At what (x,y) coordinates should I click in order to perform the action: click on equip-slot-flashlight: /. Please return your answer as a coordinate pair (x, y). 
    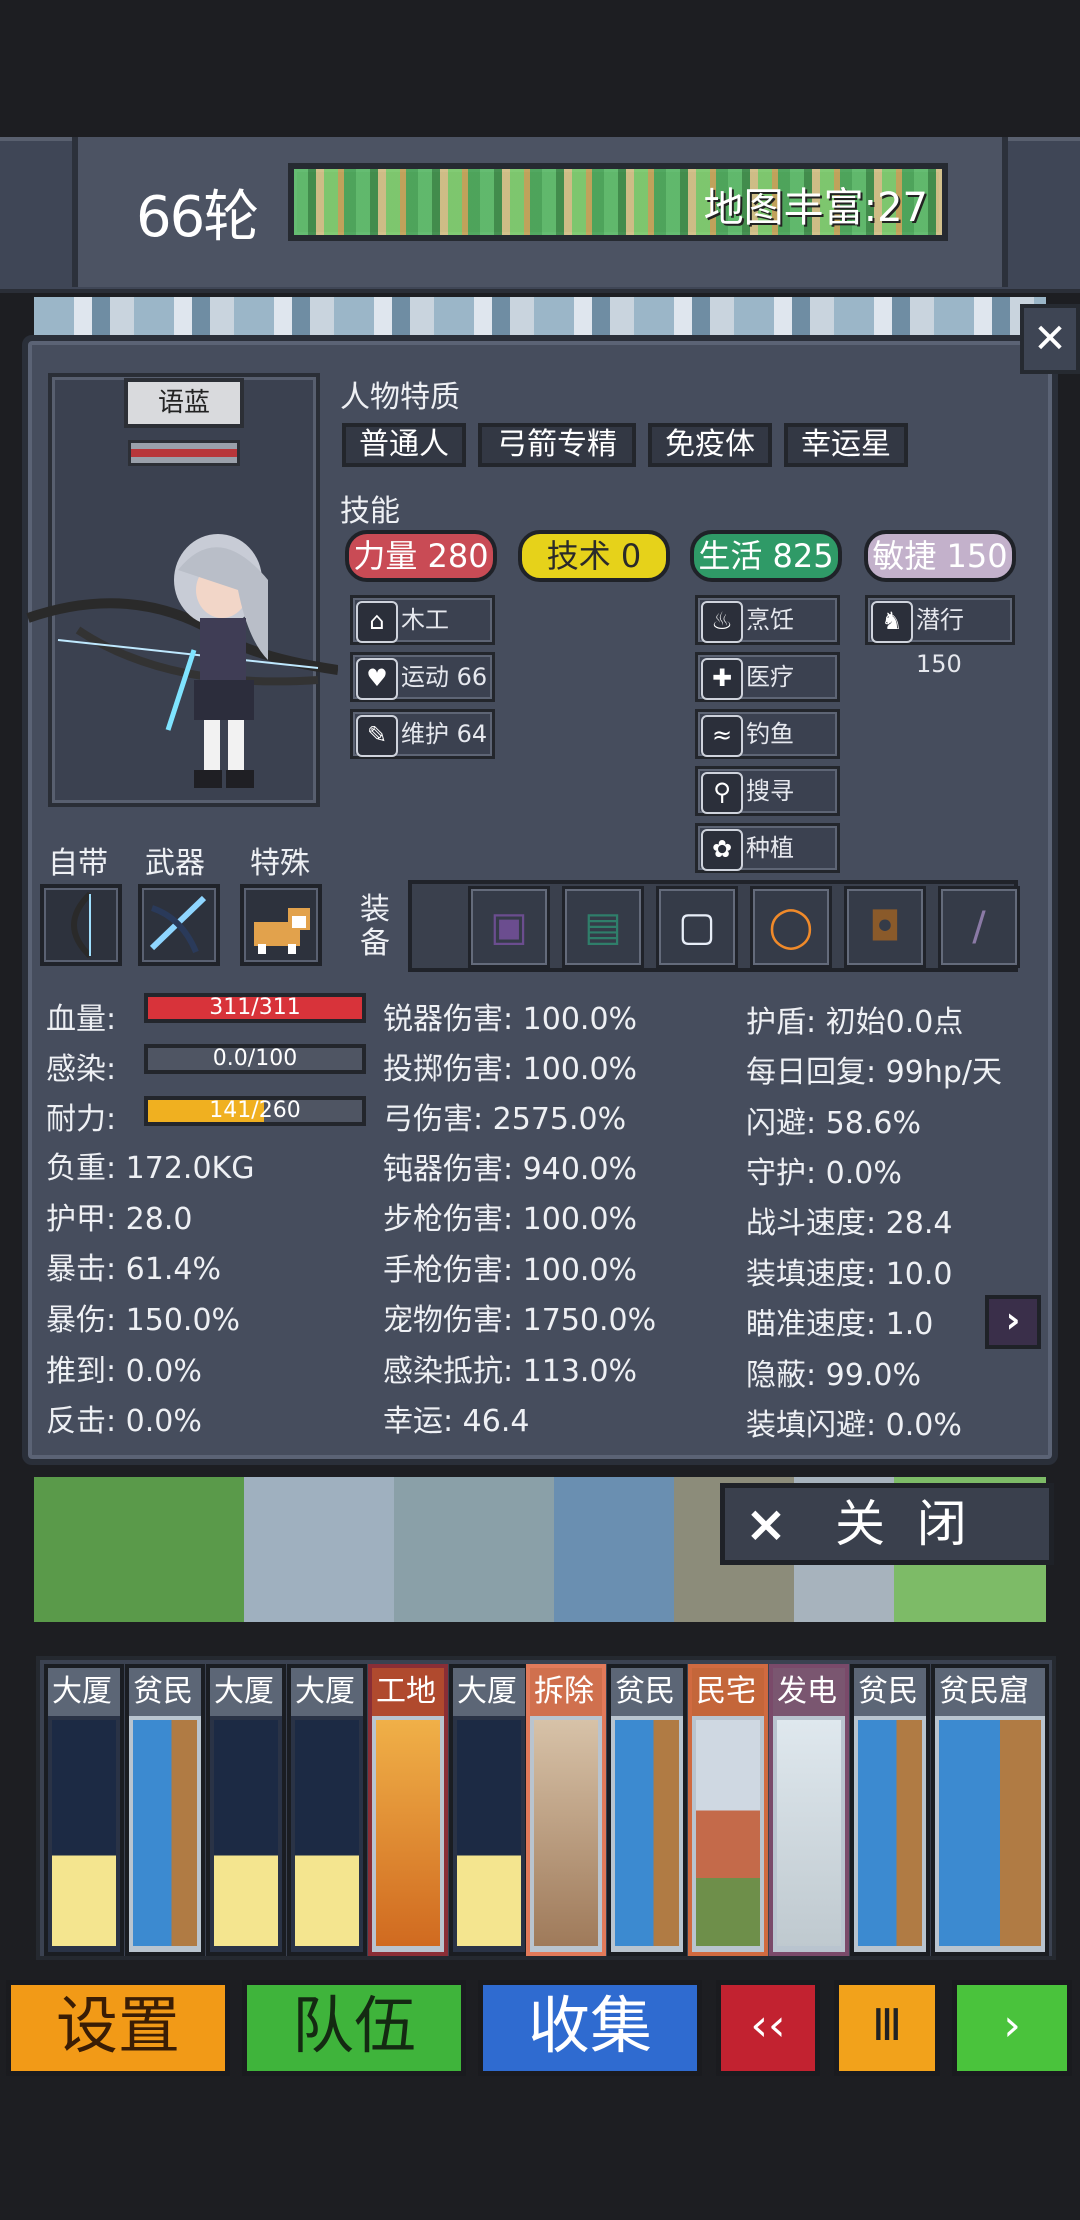
    Looking at the image, I should click on (979, 927).